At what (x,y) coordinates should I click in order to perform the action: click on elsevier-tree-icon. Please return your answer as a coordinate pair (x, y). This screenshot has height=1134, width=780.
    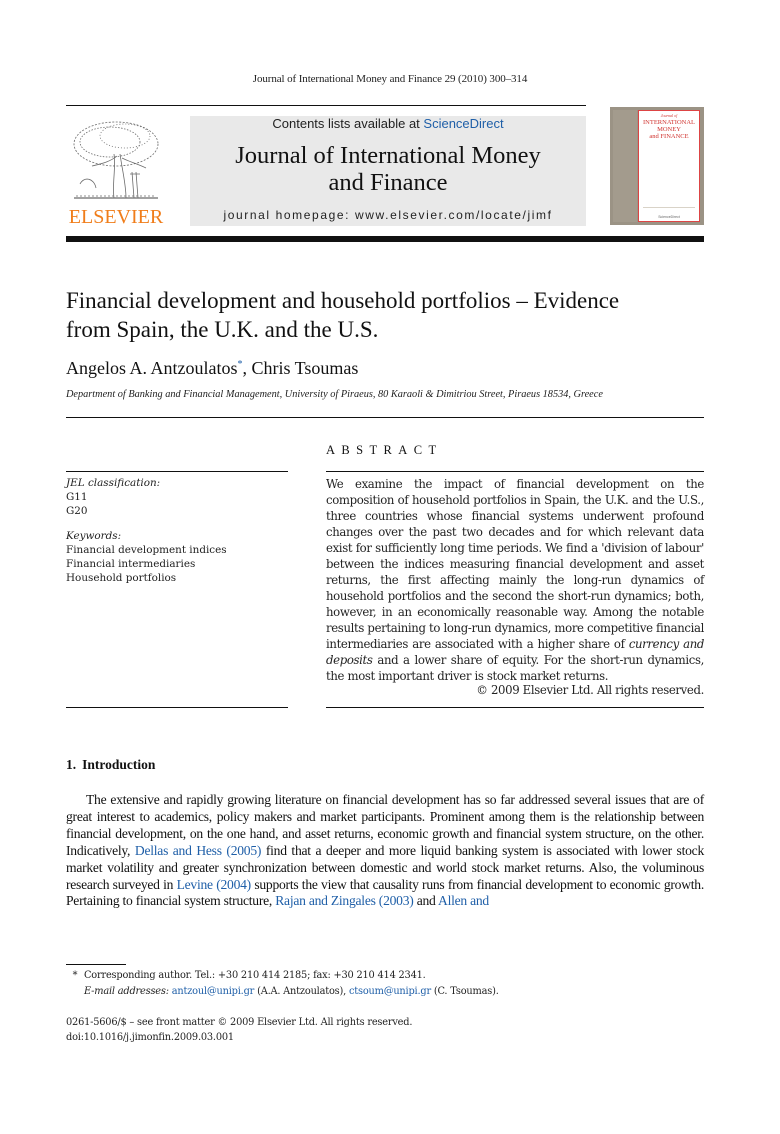
    Looking at the image, I should click on (116, 160).